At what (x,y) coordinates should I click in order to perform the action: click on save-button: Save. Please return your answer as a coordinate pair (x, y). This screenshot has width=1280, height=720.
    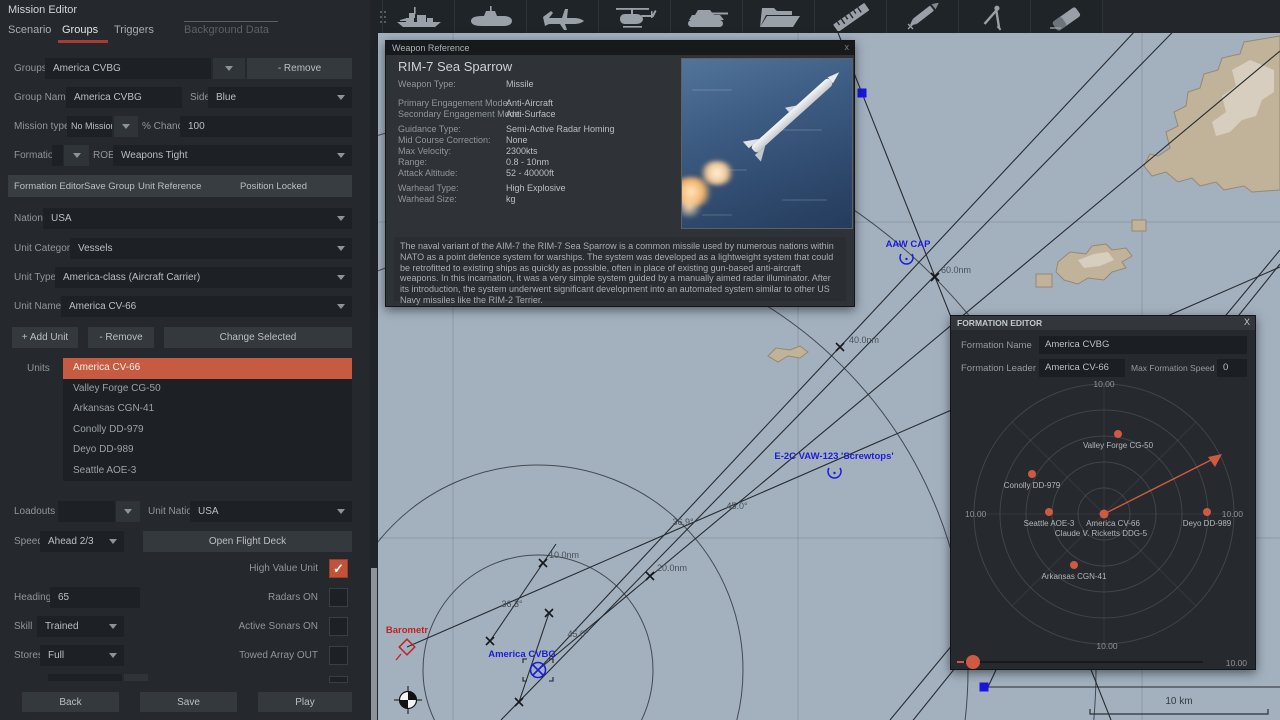
    Looking at the image, I should click on (188, 702).